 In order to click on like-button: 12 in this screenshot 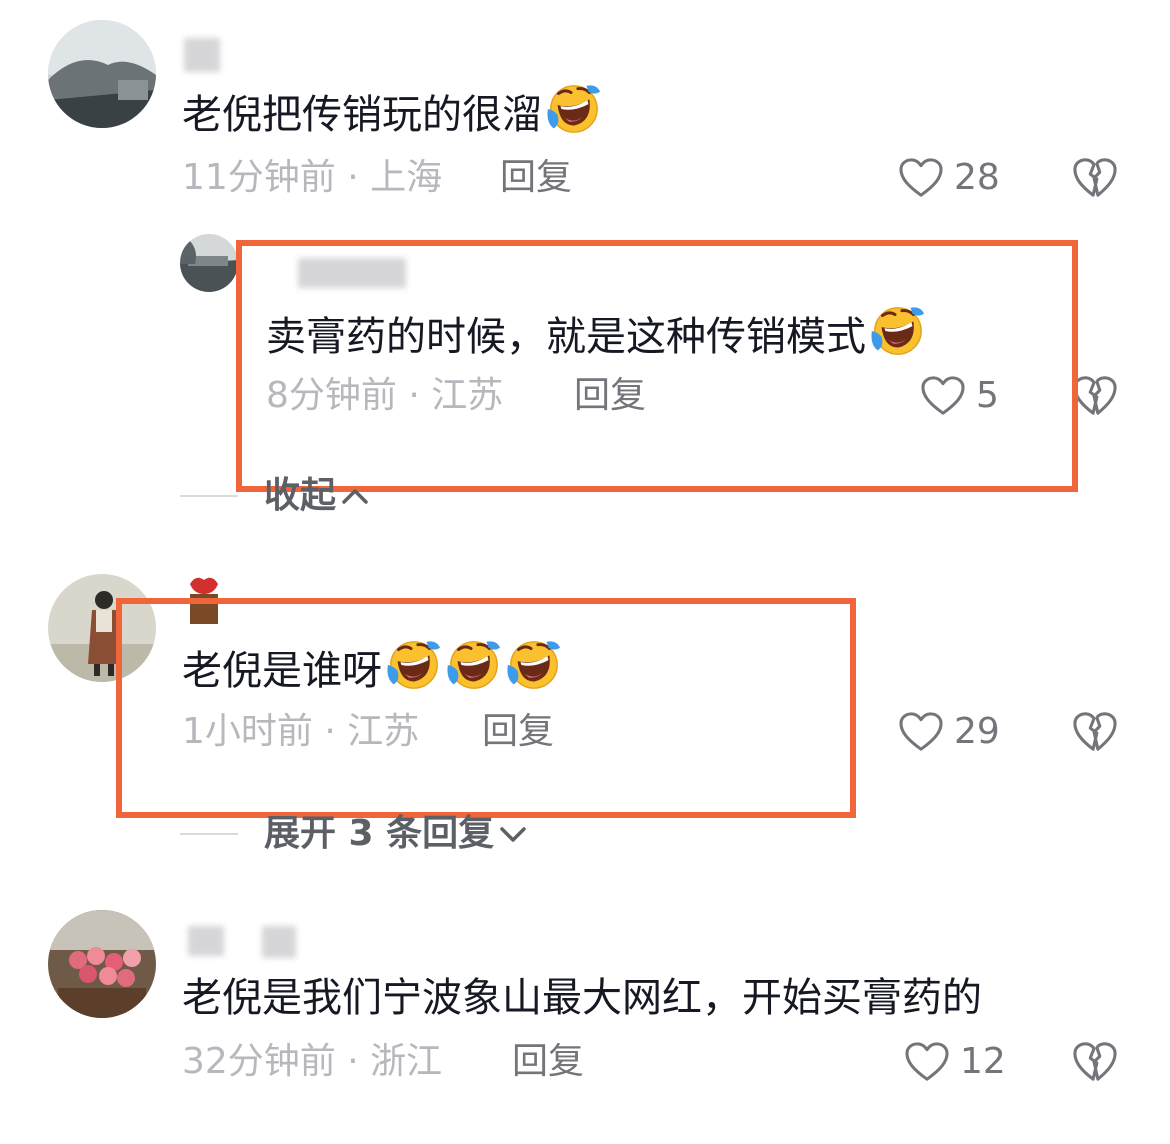, I will do `click(955, 1062)`.